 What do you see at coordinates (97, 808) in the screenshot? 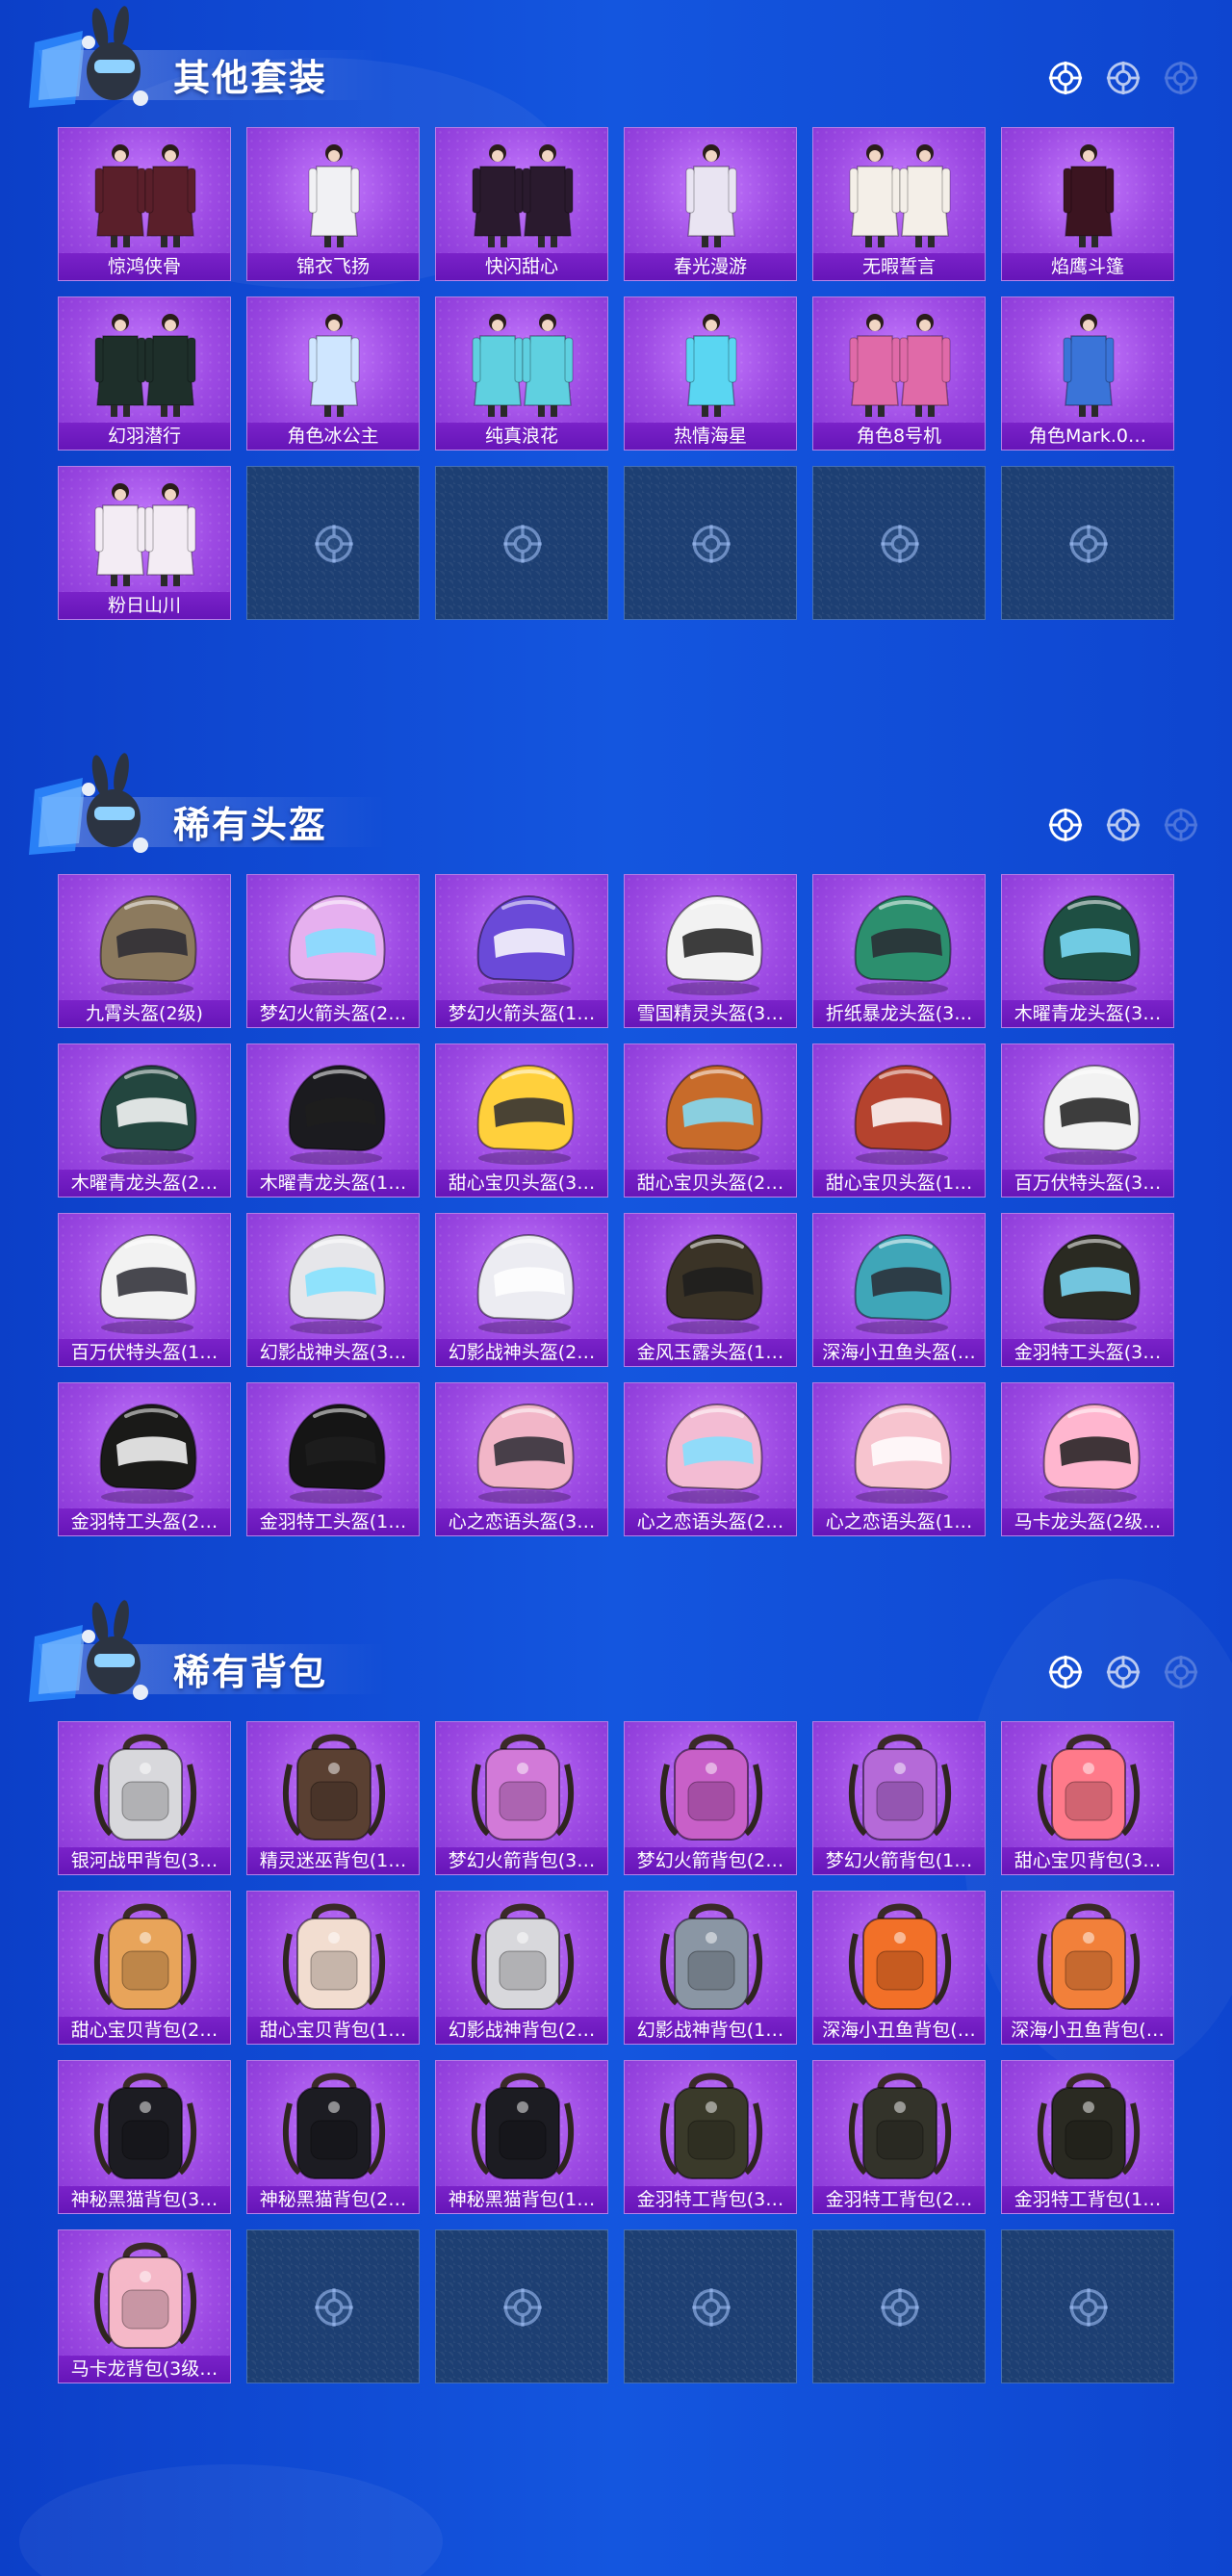
I see `rabbit-mascot-icon` at bounding box center [97, 808].